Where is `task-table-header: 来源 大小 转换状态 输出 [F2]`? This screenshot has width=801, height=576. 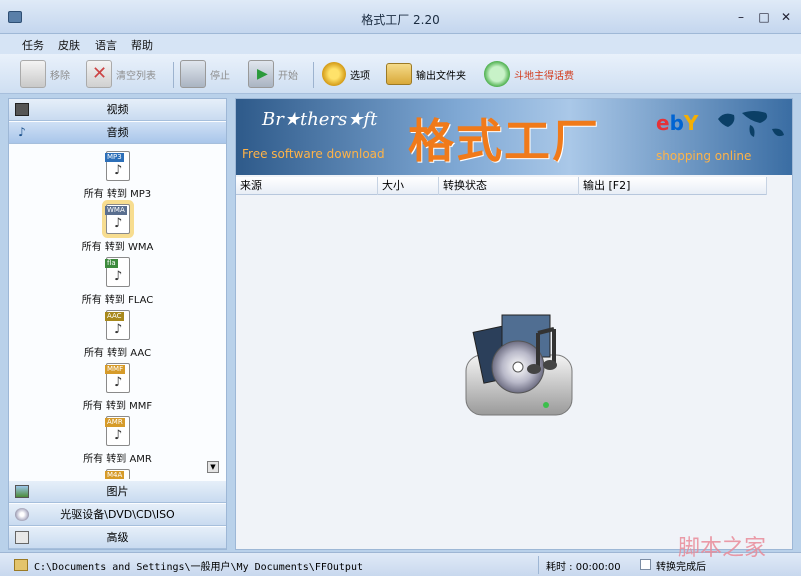 task-table-header: 来源 大小 转换状态 输出 [F2] is located at coordinates (501, 186).